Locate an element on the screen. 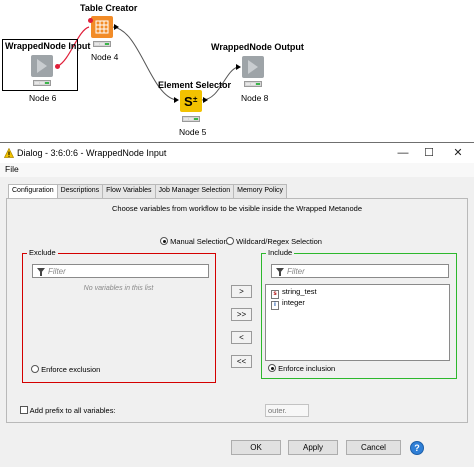 This screenshot has width=474, height=467. selector-icon: S ± is located at coordinates (191, 101).